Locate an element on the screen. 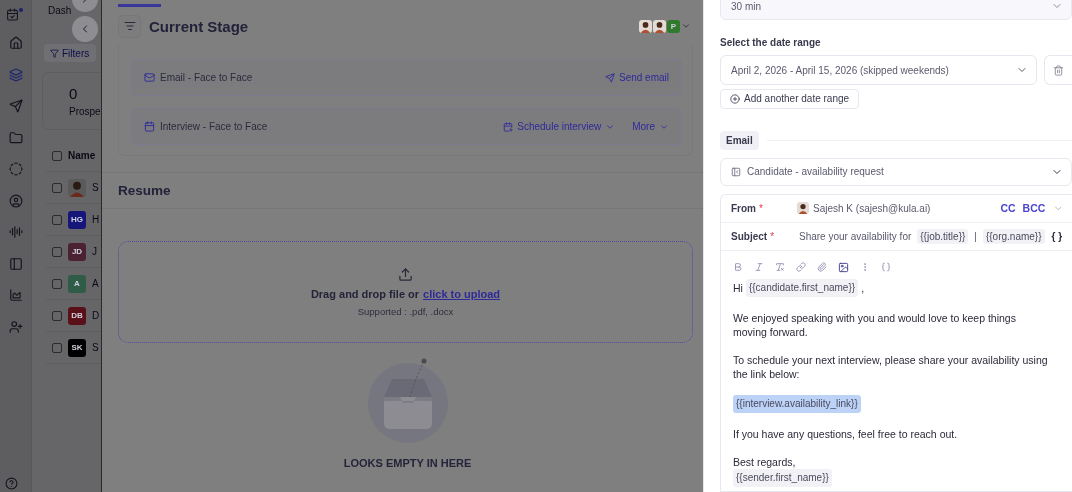 This screenshot has height=492, width=1072. home-icon is located at coordinates (15, 43).